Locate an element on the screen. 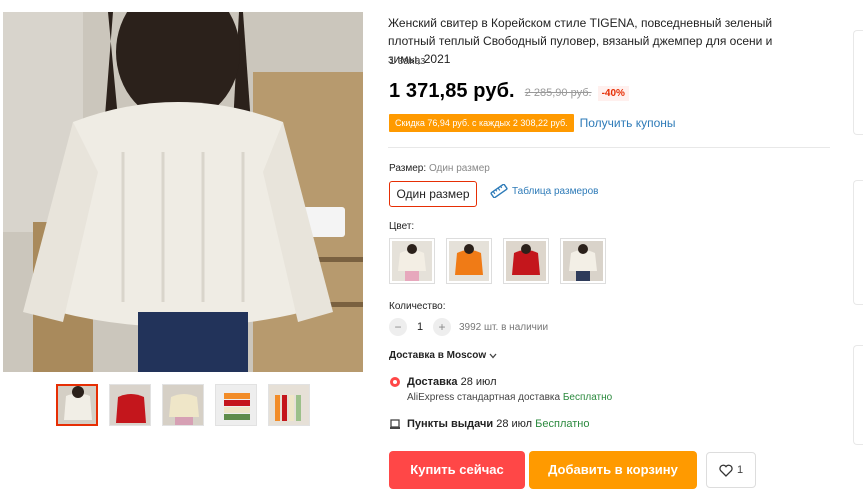 The image size is (863, 504). size-table-link: Таблица размеров is located at coordinates (544, 191).